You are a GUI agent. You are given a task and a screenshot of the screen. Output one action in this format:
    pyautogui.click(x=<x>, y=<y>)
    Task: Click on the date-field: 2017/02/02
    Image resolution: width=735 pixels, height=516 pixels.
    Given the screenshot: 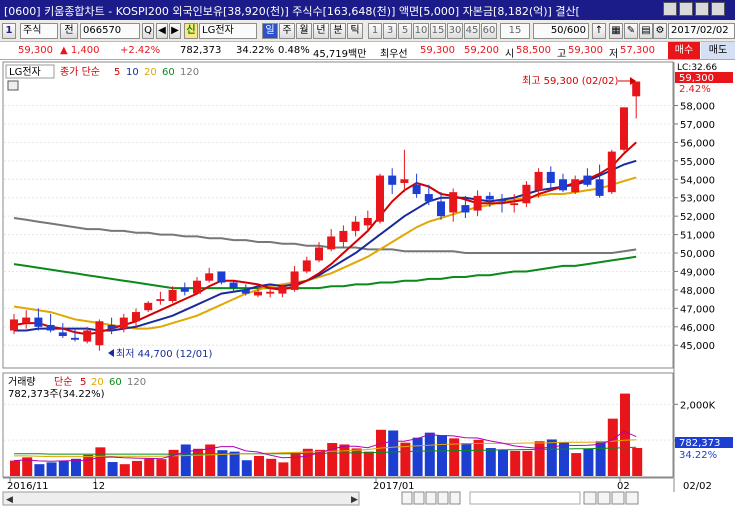 What is the action you would take?
    pyautogui.click(x=701, y=31)
    